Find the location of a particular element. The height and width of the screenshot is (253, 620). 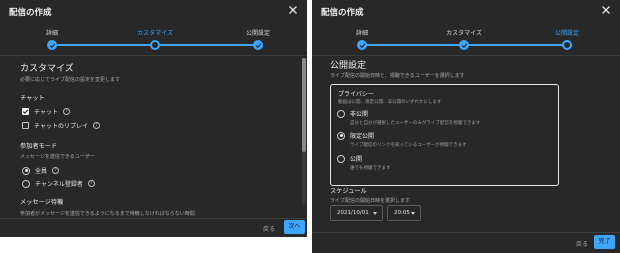

chat-label: チャット is located at coordinates (46, 112).